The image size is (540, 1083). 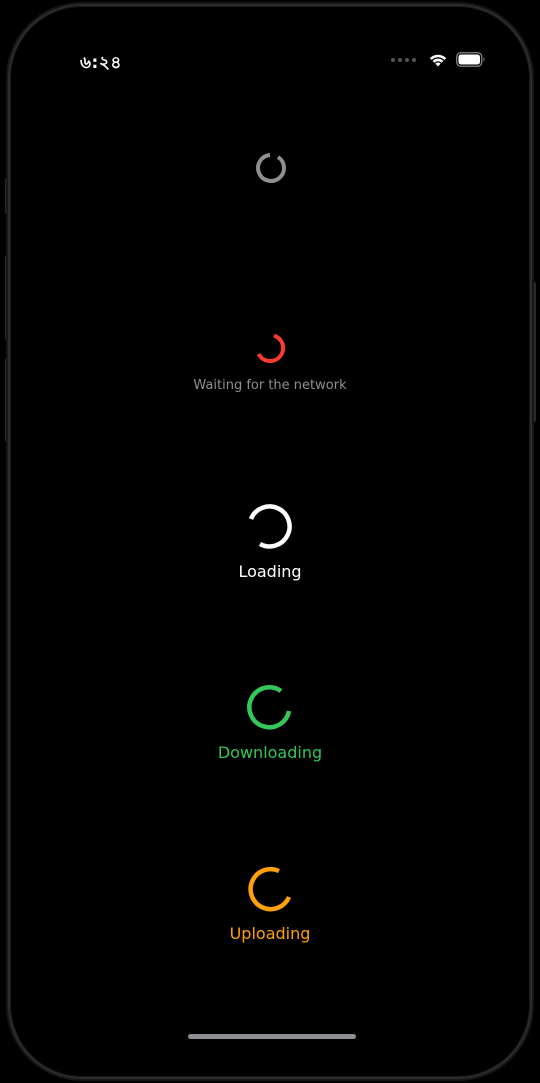 I want to click on status-indicators, so click(x=438, y=59).